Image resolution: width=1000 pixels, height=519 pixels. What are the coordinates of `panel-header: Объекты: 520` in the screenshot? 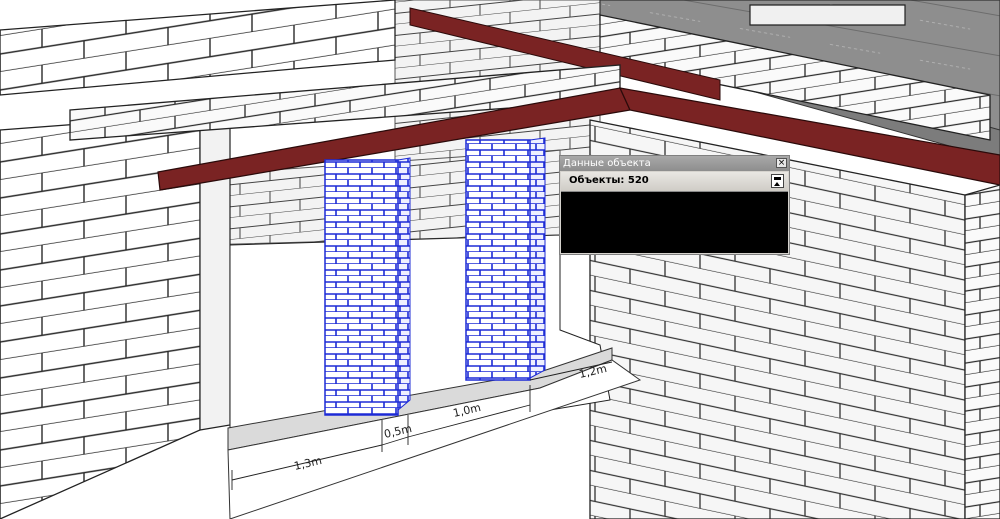 It's located at (674, 182).